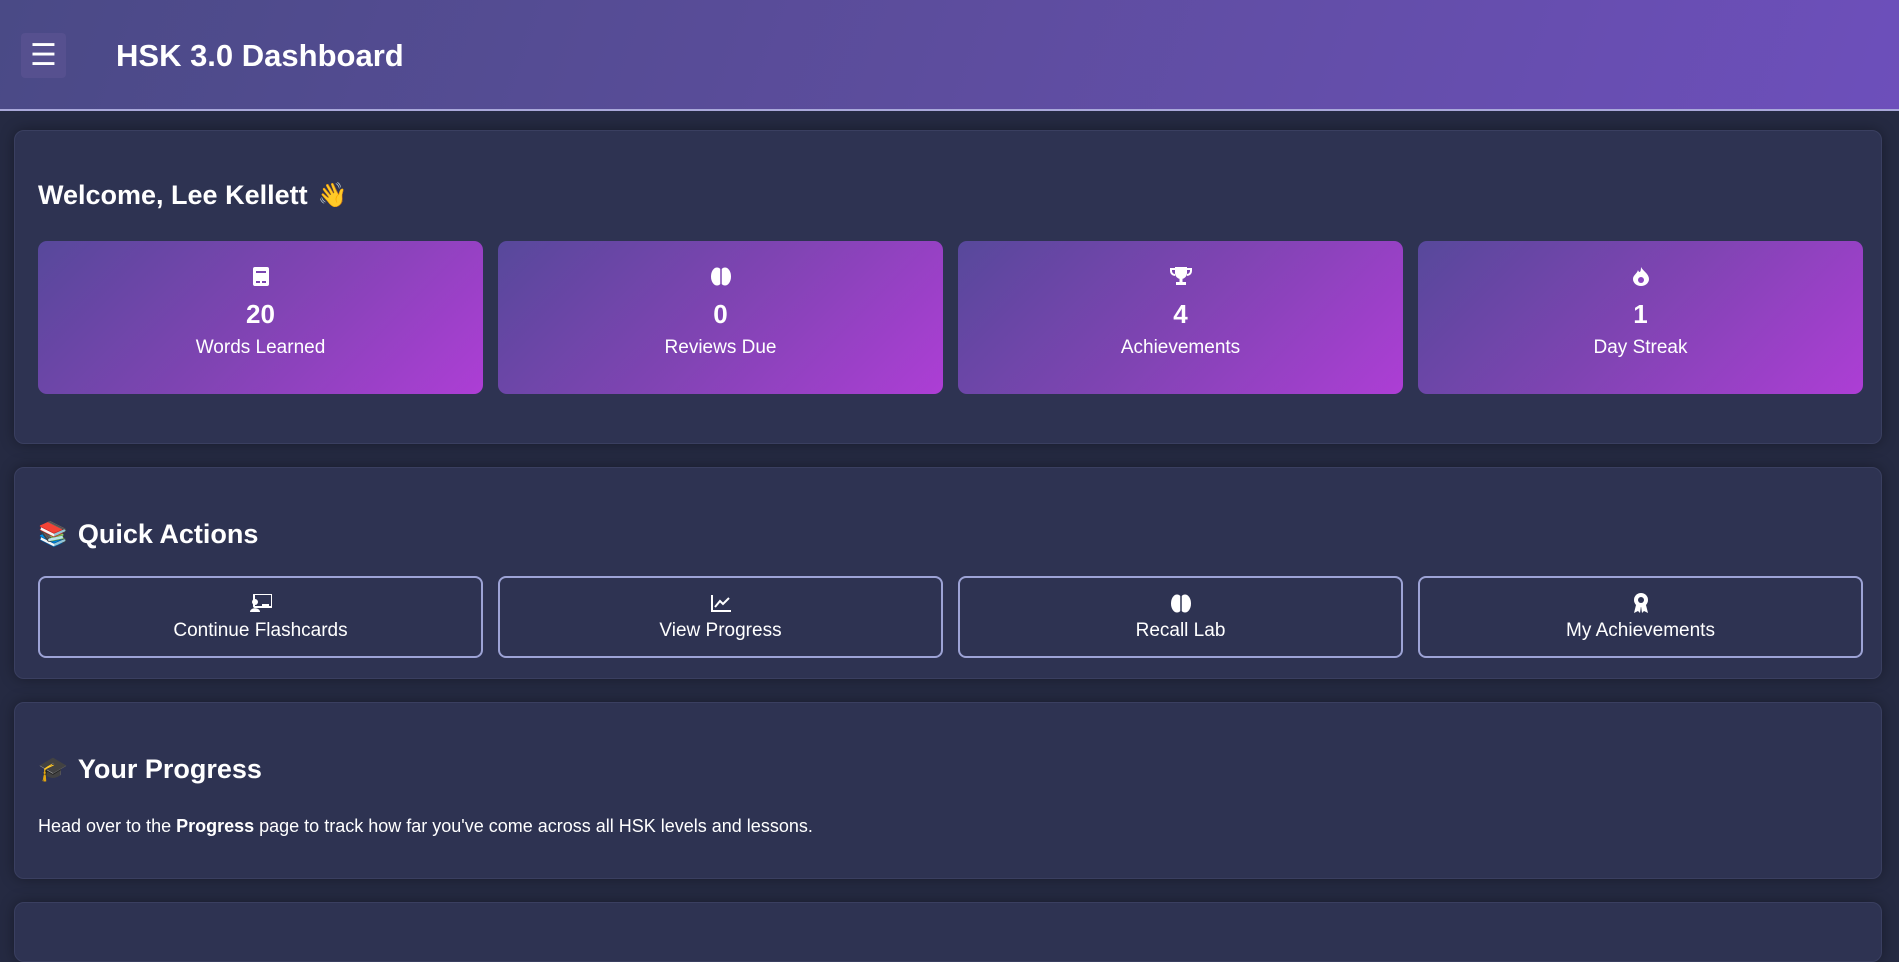 The image size is (1899, 962). I want to click on stat-value: 1, so click(1640, 314).